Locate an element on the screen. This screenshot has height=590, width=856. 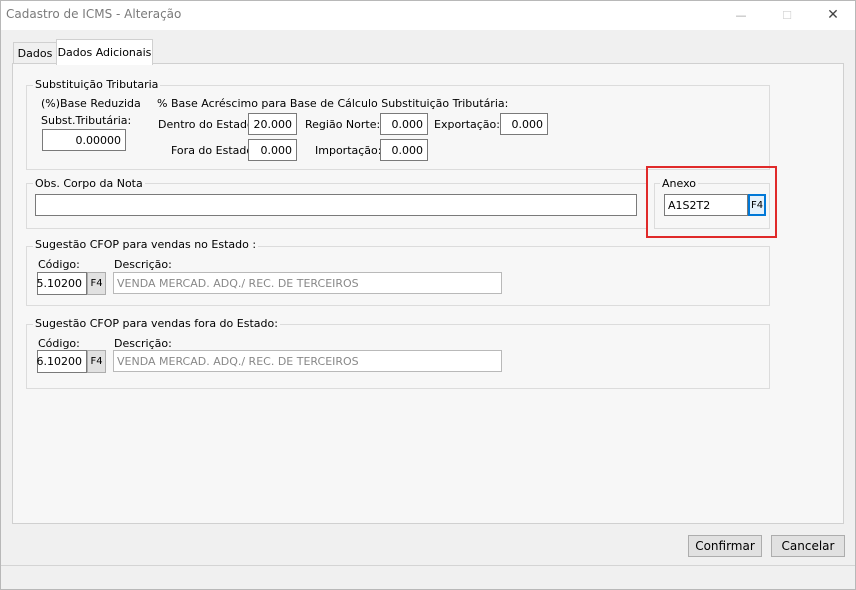
dentro-estado-field: 20.000 is located at coordinates (272, 124).